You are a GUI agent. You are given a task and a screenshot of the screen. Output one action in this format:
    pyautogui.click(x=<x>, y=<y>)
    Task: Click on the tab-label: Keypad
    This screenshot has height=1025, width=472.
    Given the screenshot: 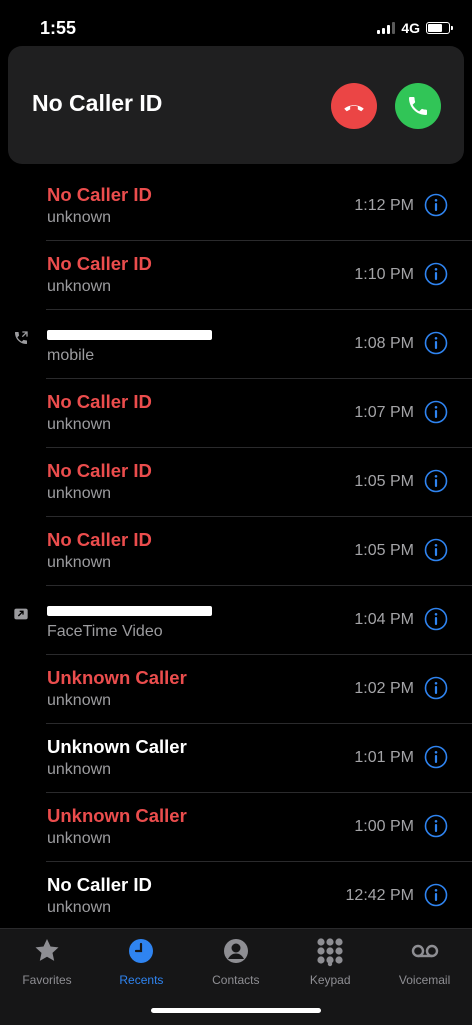 What is the action you would take?
    pyautogui.click(x=330, y=980)
    